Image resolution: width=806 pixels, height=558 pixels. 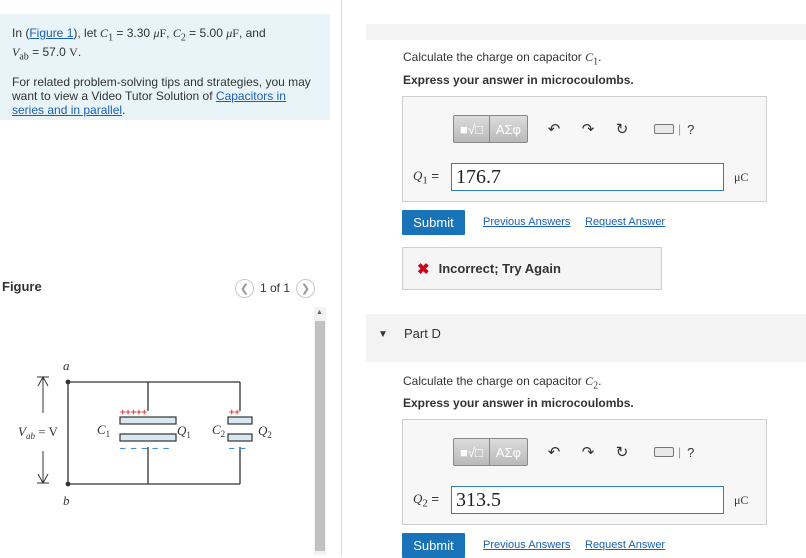 I want to click on node-a-label: a, so click(x=66, y=365).